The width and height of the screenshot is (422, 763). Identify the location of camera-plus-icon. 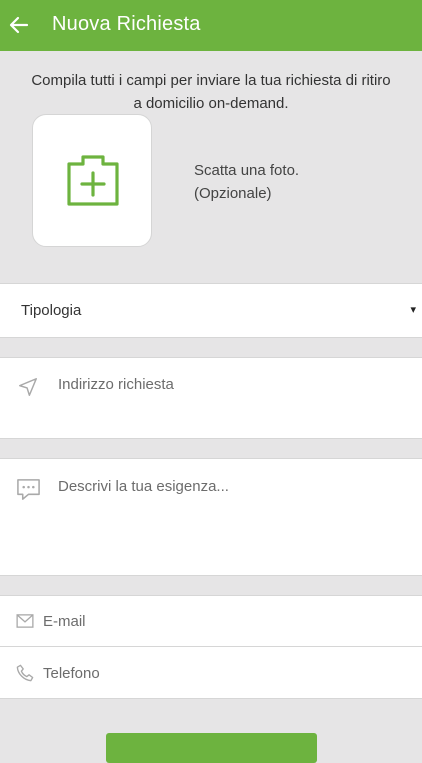
(93, 180).